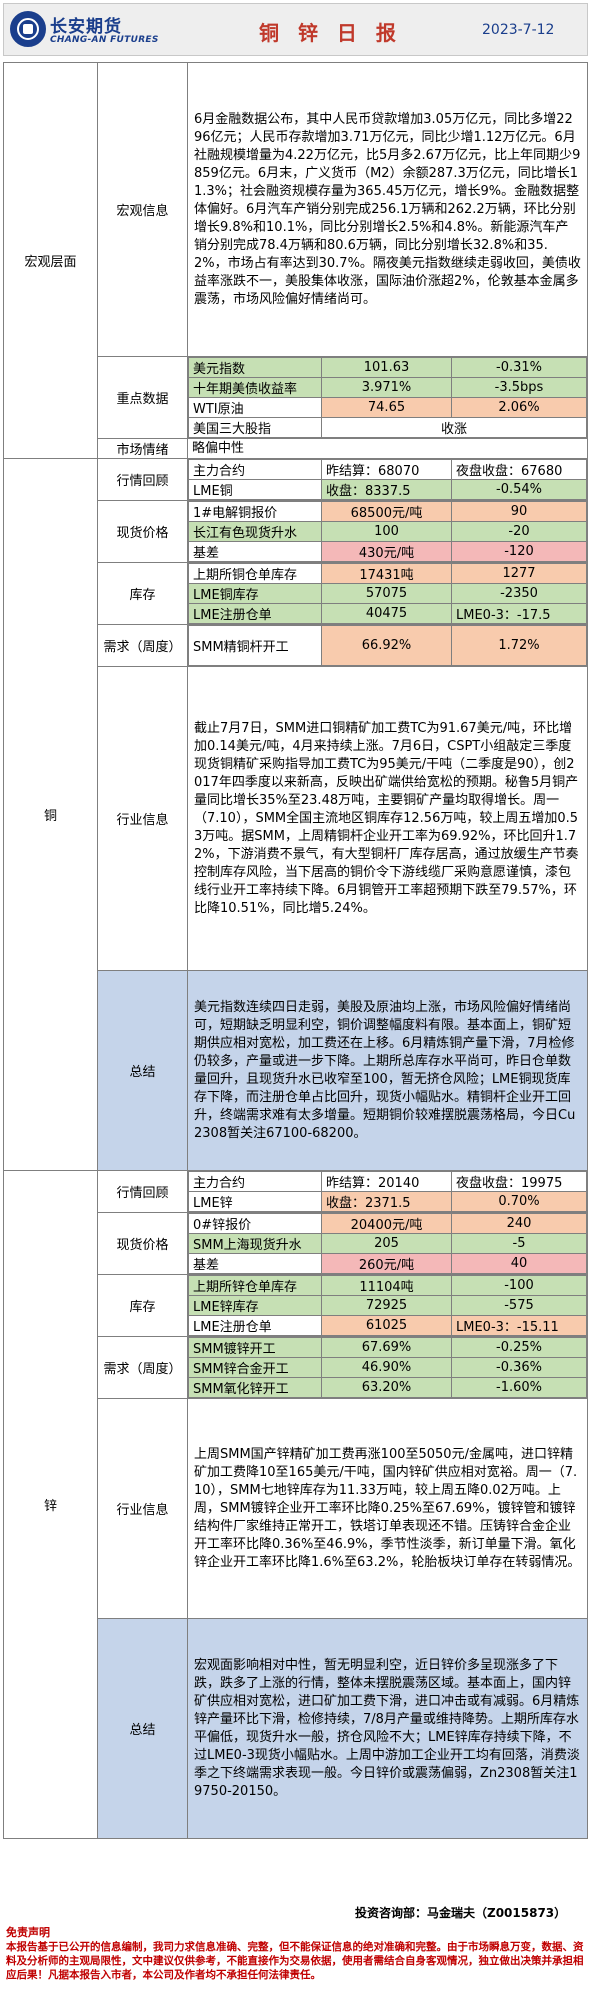 The image size is (591, 2016). I want to click on row-value: 收盘：8337.5, so click(386, 489).